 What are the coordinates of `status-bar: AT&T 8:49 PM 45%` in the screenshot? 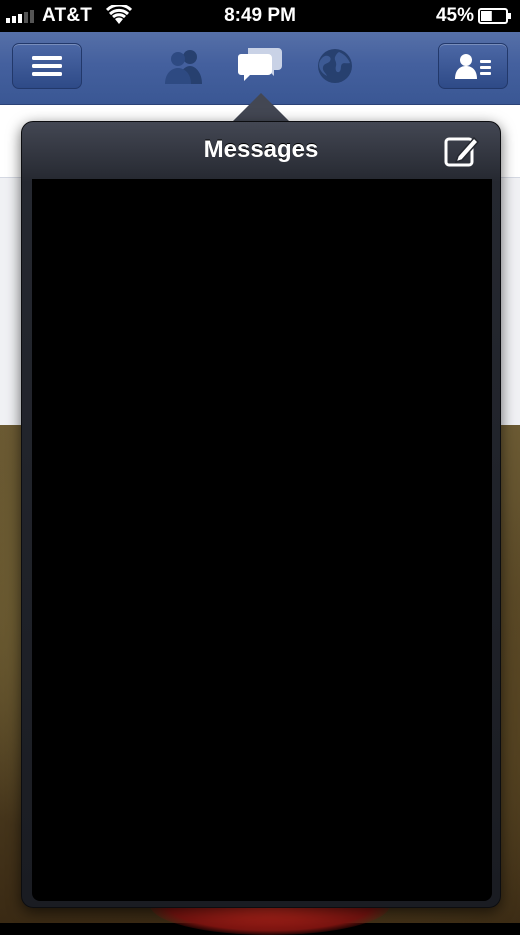 It's located at (260, 16).